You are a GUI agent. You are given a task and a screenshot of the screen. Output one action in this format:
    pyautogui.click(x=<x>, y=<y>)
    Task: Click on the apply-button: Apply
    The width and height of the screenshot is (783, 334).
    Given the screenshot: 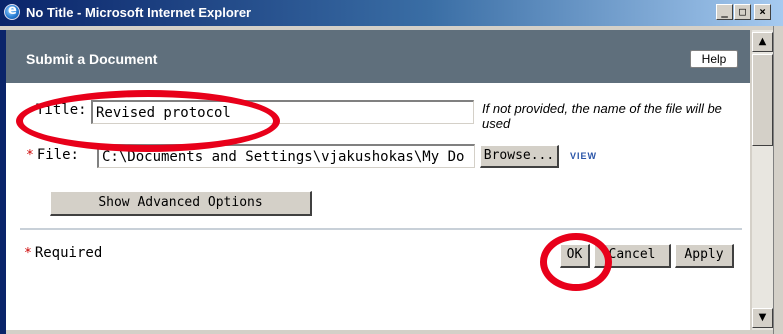 What is the action you would take?
    pyautogui.click(x=704, y=256)
    